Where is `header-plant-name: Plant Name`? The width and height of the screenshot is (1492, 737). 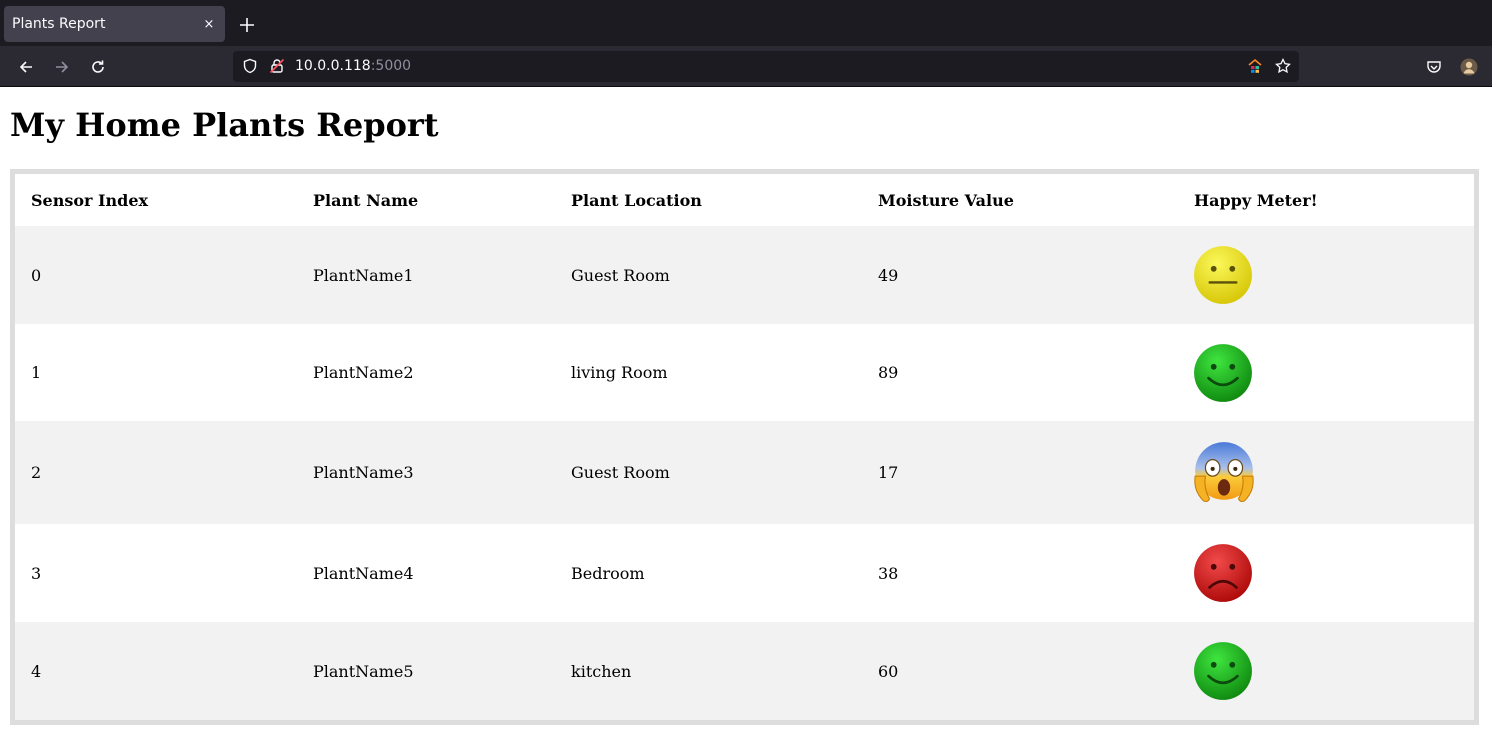 header-plant-name: Plant Name is located at coordinates (366, 200).